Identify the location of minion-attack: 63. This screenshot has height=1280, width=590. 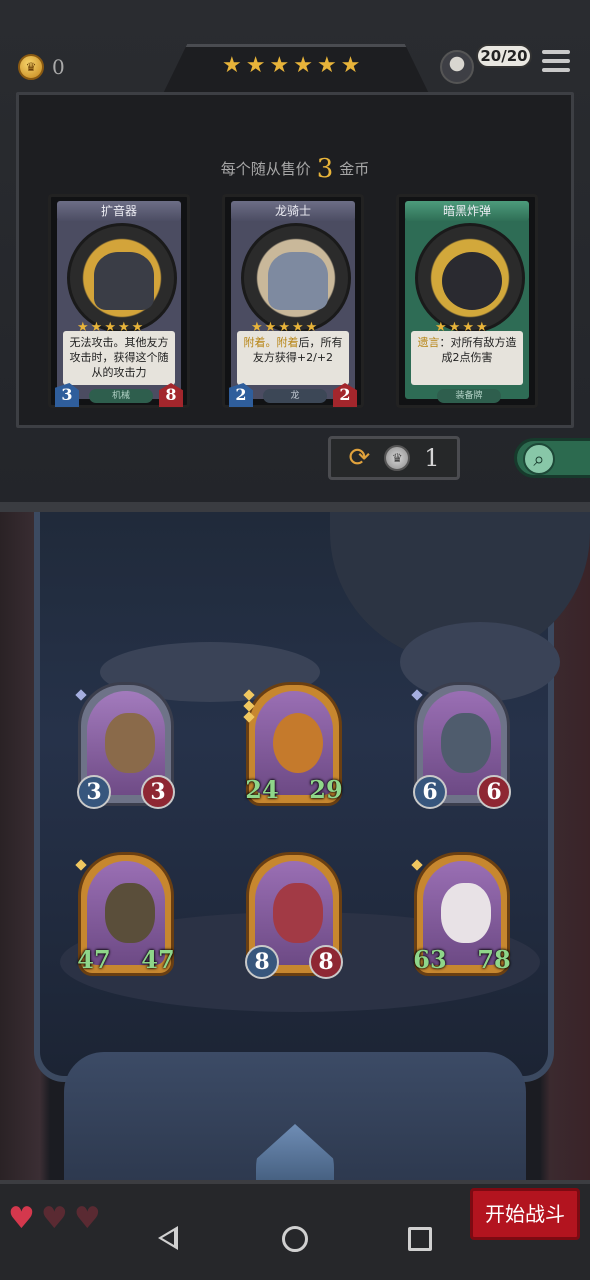
(430, 959).